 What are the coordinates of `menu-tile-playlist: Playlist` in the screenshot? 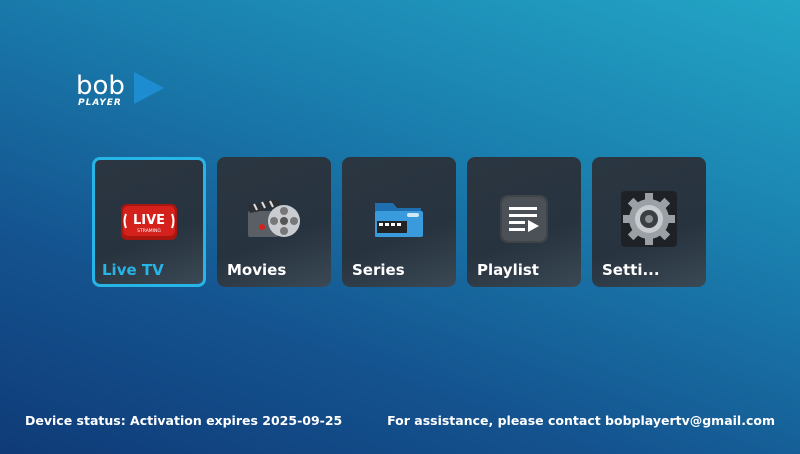 It's located at (524, 222).